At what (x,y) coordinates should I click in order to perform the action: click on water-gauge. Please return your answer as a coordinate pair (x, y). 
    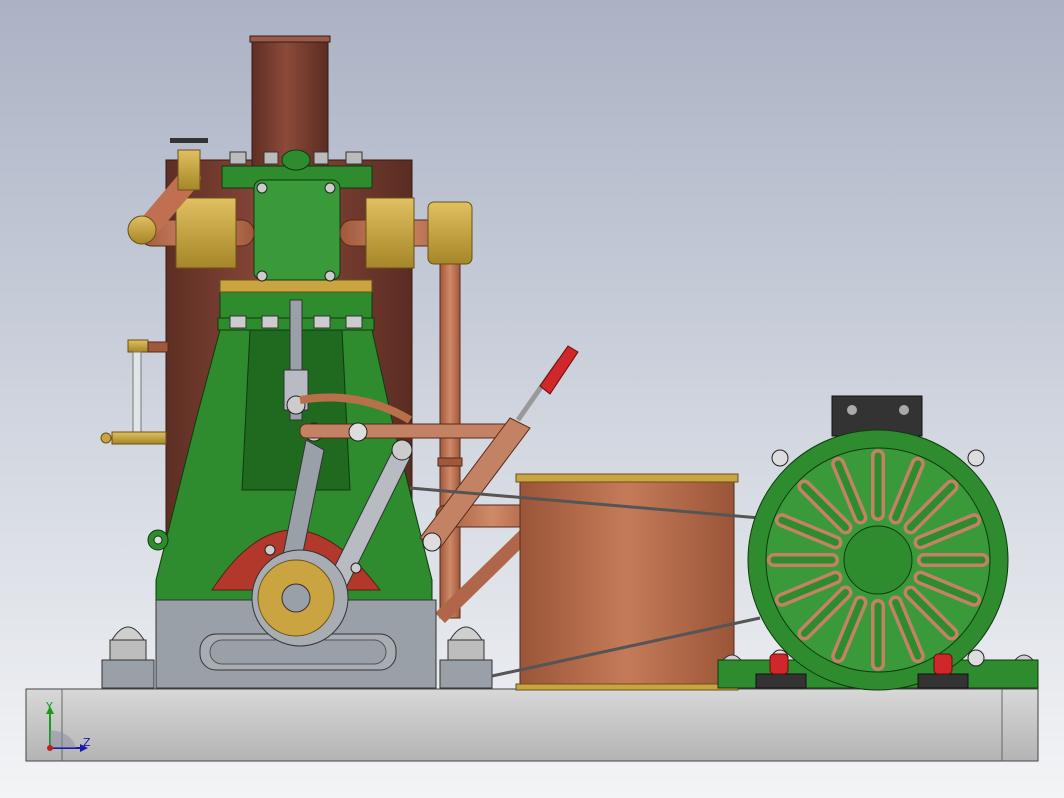
    Looking at the image, I should click on (134, 392).